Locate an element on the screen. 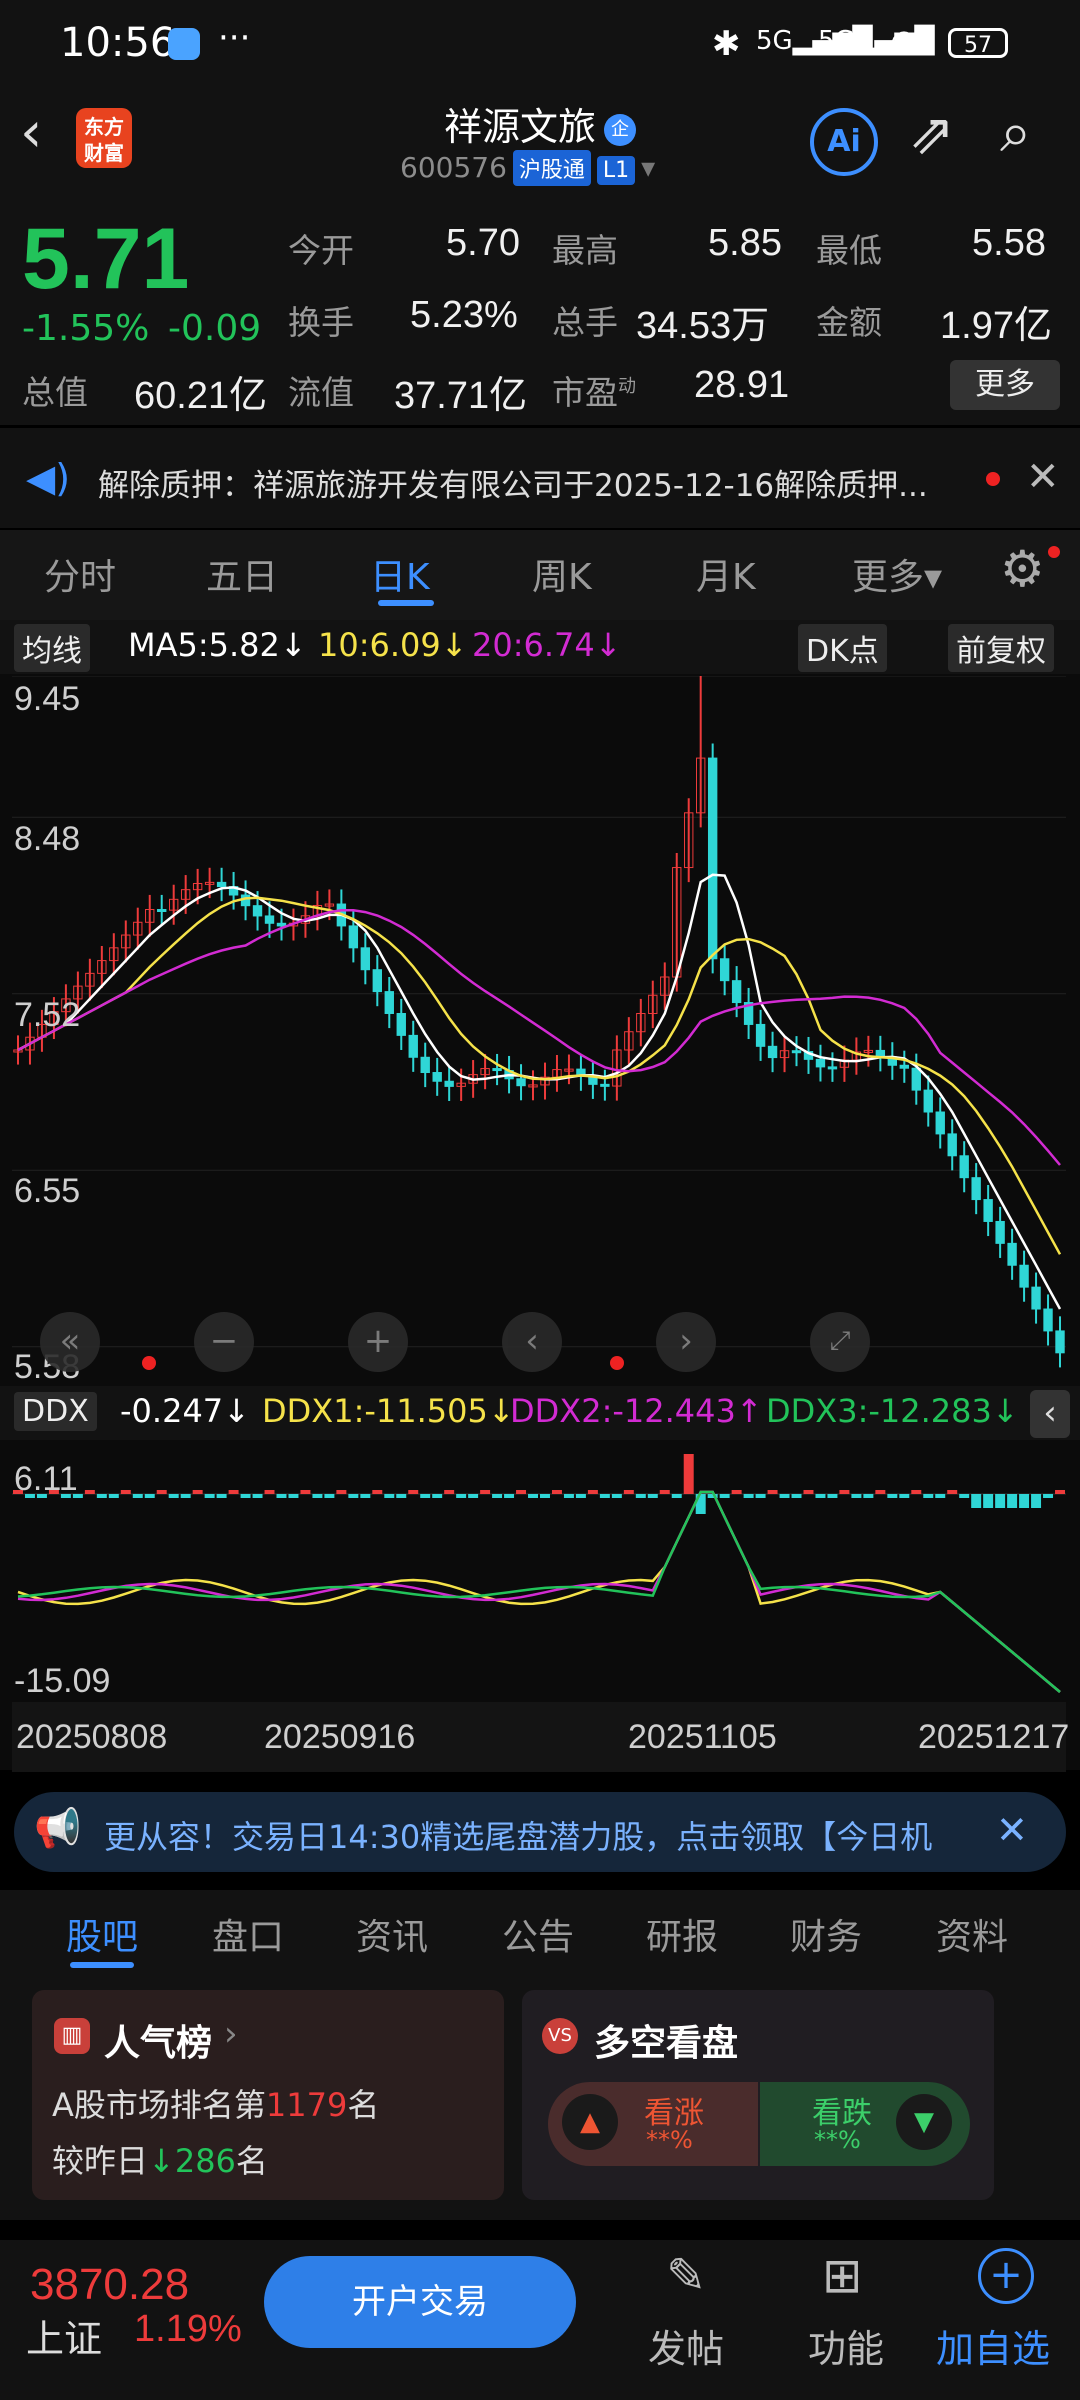 This screenshot has width=1080, height=2400. open-value: 5.70 is located at coordinates (483, 243).